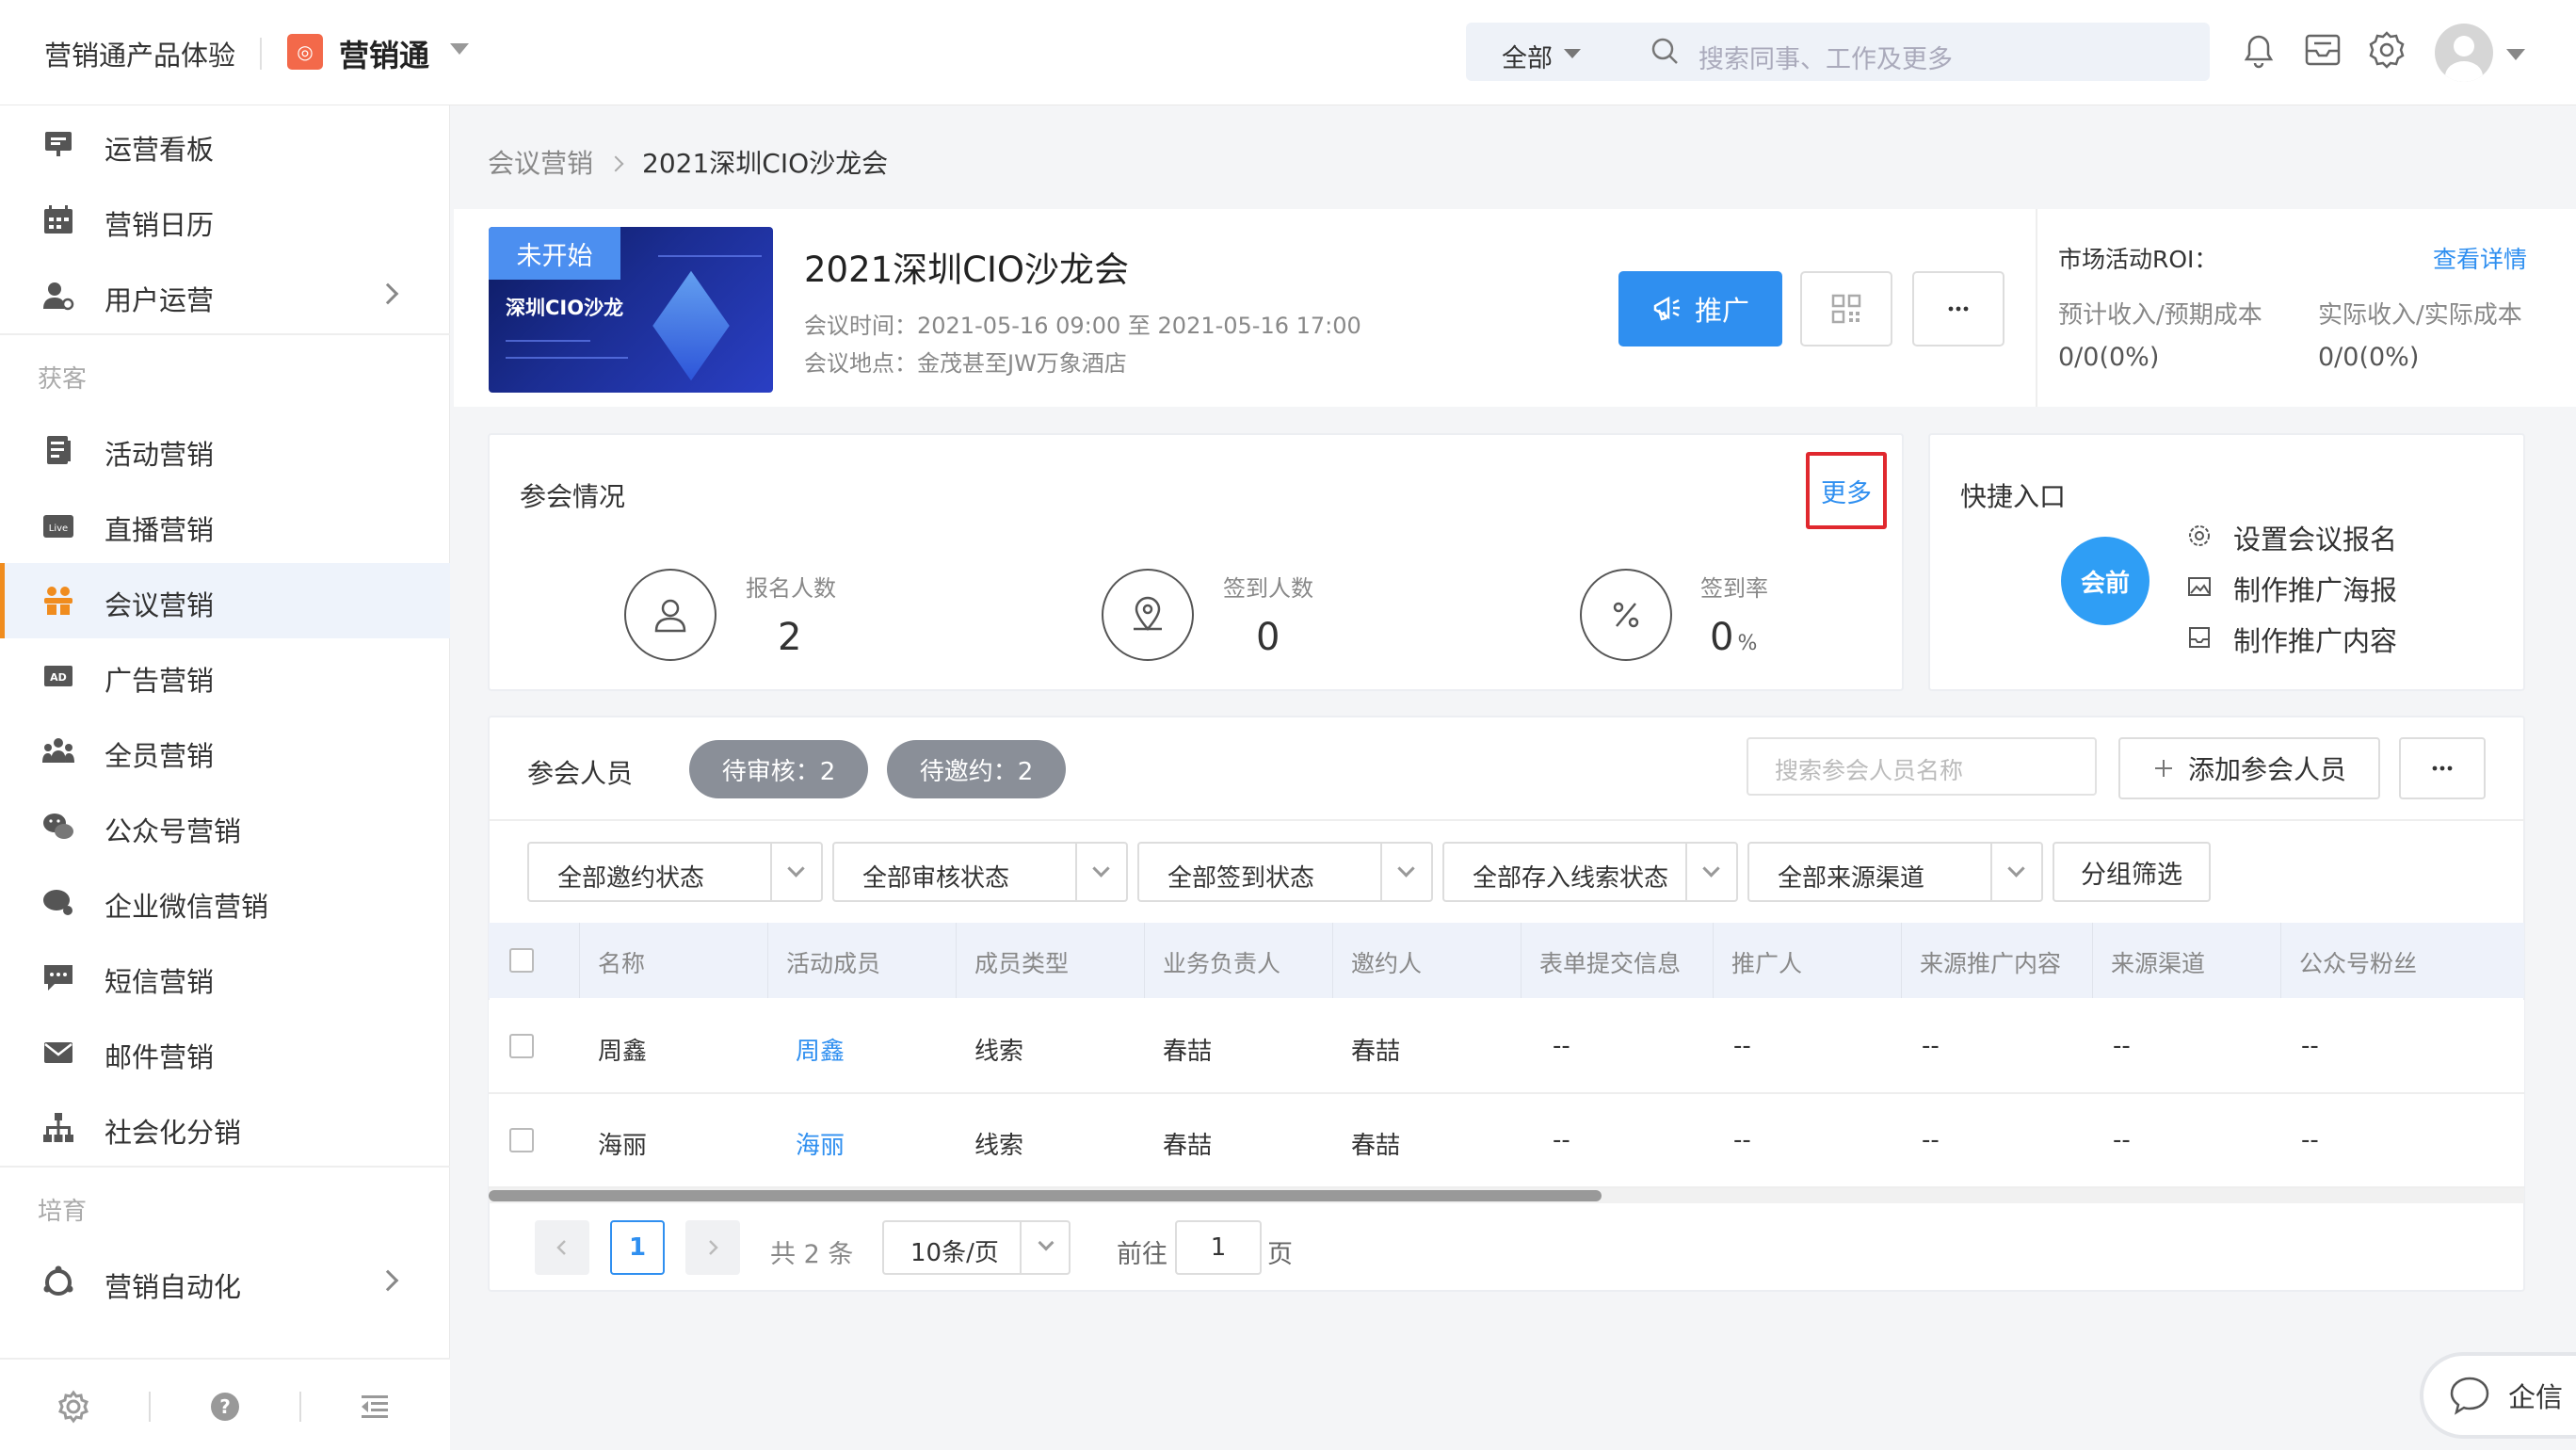 The width and height of the screenshot is (2576, 1450). Describe the element at coordinates (1021, 962) in the screenshot. I see `column-header: 成员类型` at that location.